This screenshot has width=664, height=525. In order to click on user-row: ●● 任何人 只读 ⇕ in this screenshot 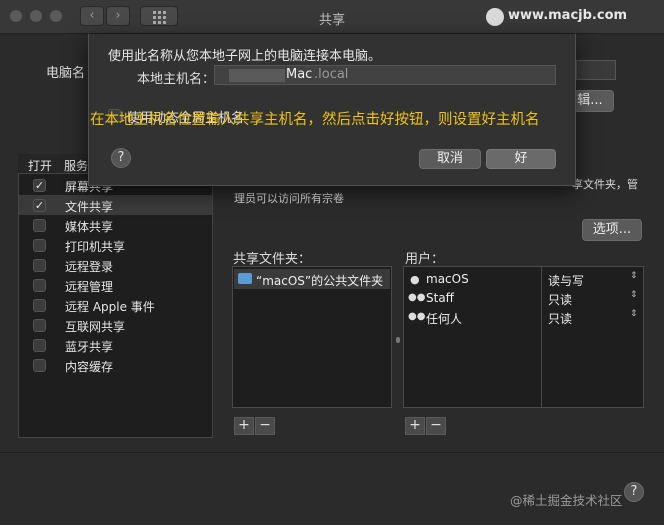, I will do `click(523, 317)`.